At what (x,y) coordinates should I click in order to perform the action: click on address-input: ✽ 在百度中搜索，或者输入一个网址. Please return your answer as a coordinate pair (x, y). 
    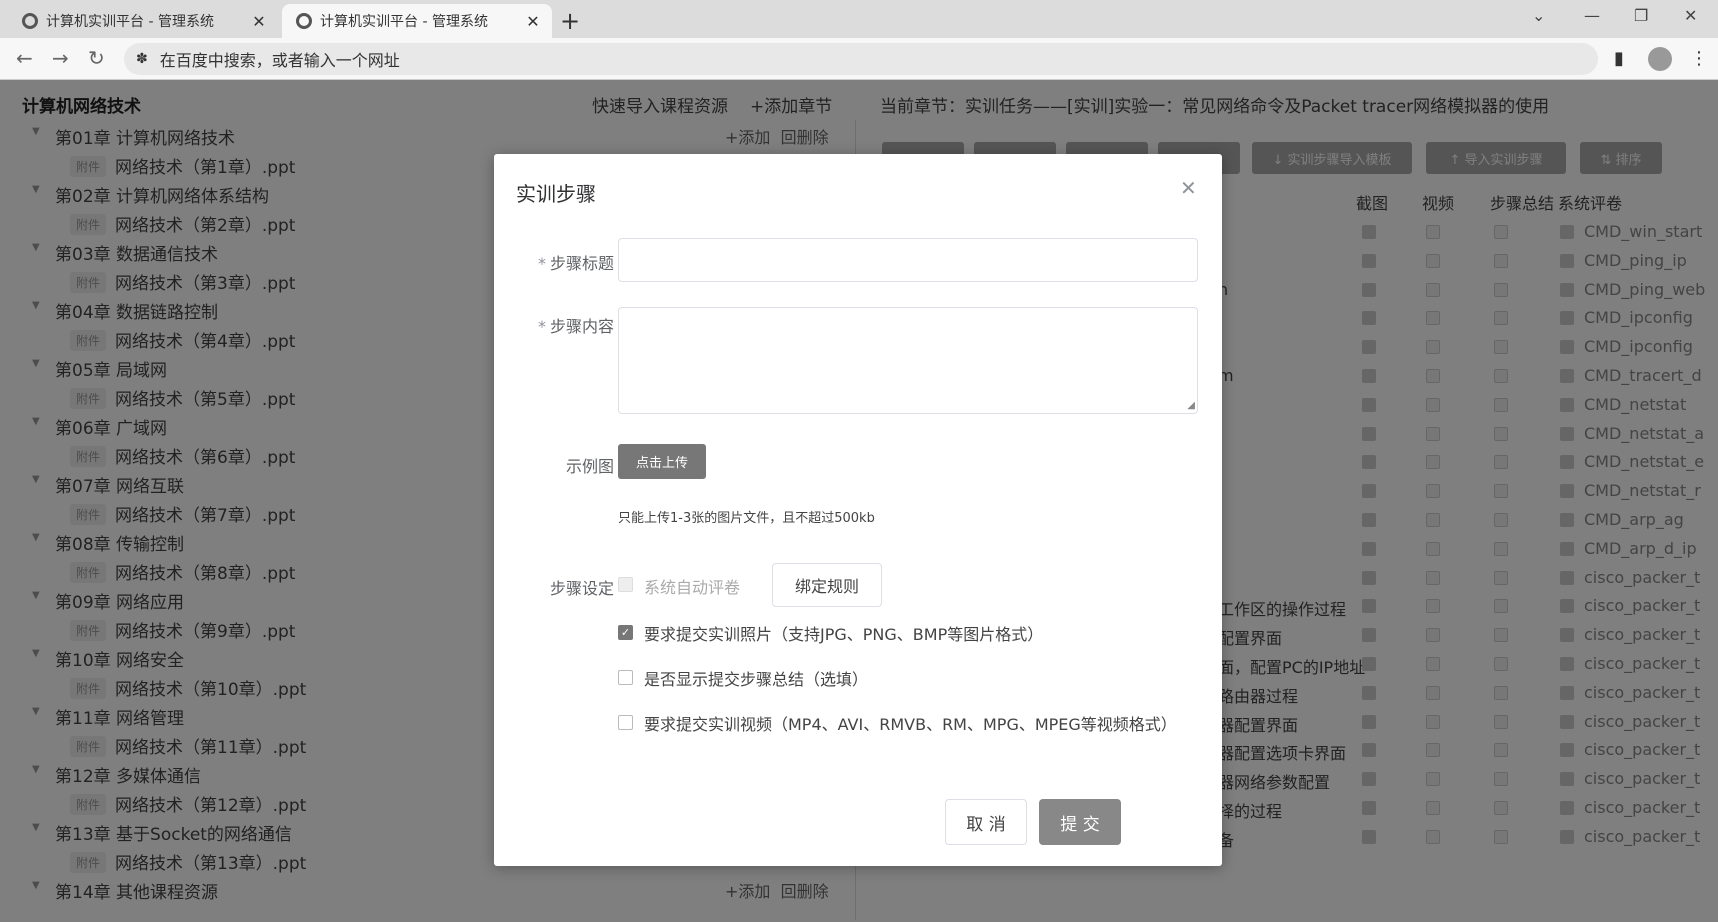
    Looking at the image, I should click on (861, 59).